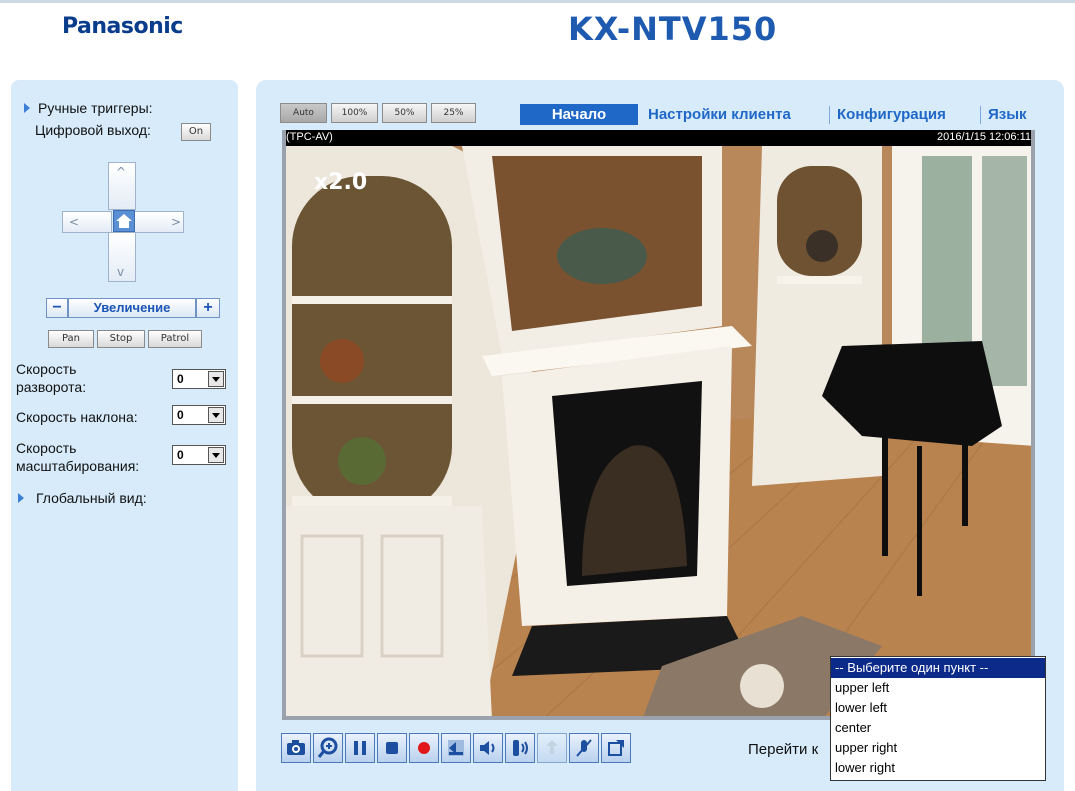 Image resolution: width=1075 pixels, height=791 pixels. Describe the element at coordinates (122, 257) in the screenshot. I see `tilt-down-button: v` at that location.